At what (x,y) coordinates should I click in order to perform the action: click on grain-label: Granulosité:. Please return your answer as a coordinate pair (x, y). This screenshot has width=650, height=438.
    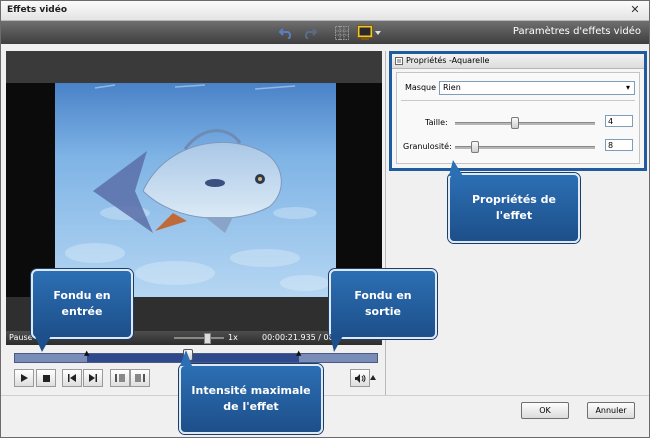
    Looking at the image, I should click on (427, 146).